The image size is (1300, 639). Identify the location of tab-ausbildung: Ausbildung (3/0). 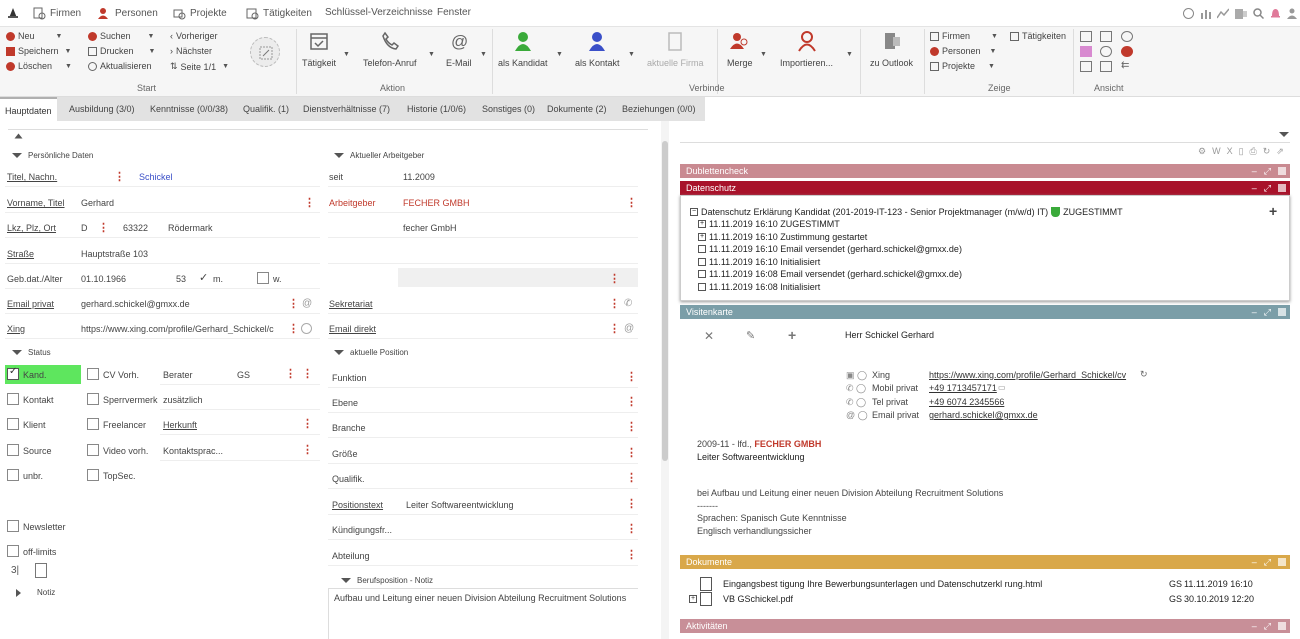
(102, 109).